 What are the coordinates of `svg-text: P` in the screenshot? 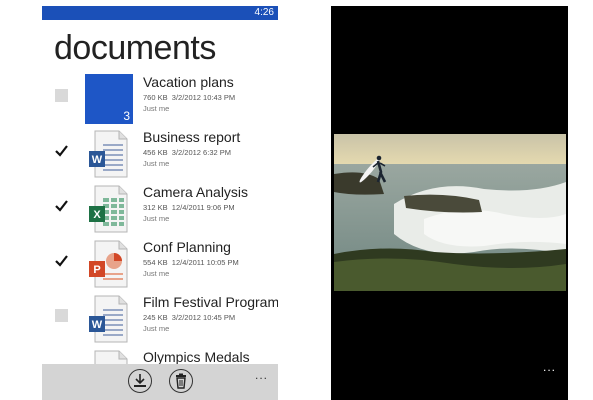 It's located at (96, 270).